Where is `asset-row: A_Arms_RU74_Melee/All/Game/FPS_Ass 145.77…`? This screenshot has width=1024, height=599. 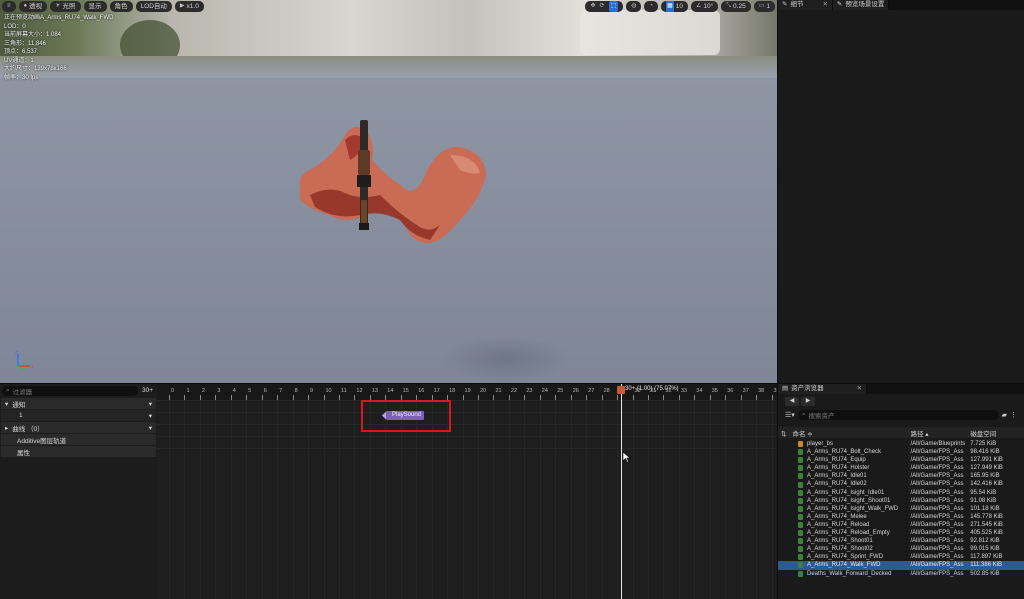
asset-row: A_Arms_RU74_Melee/All/Game/FPS_Ass 145.77… is located at coordinates (901, 517).